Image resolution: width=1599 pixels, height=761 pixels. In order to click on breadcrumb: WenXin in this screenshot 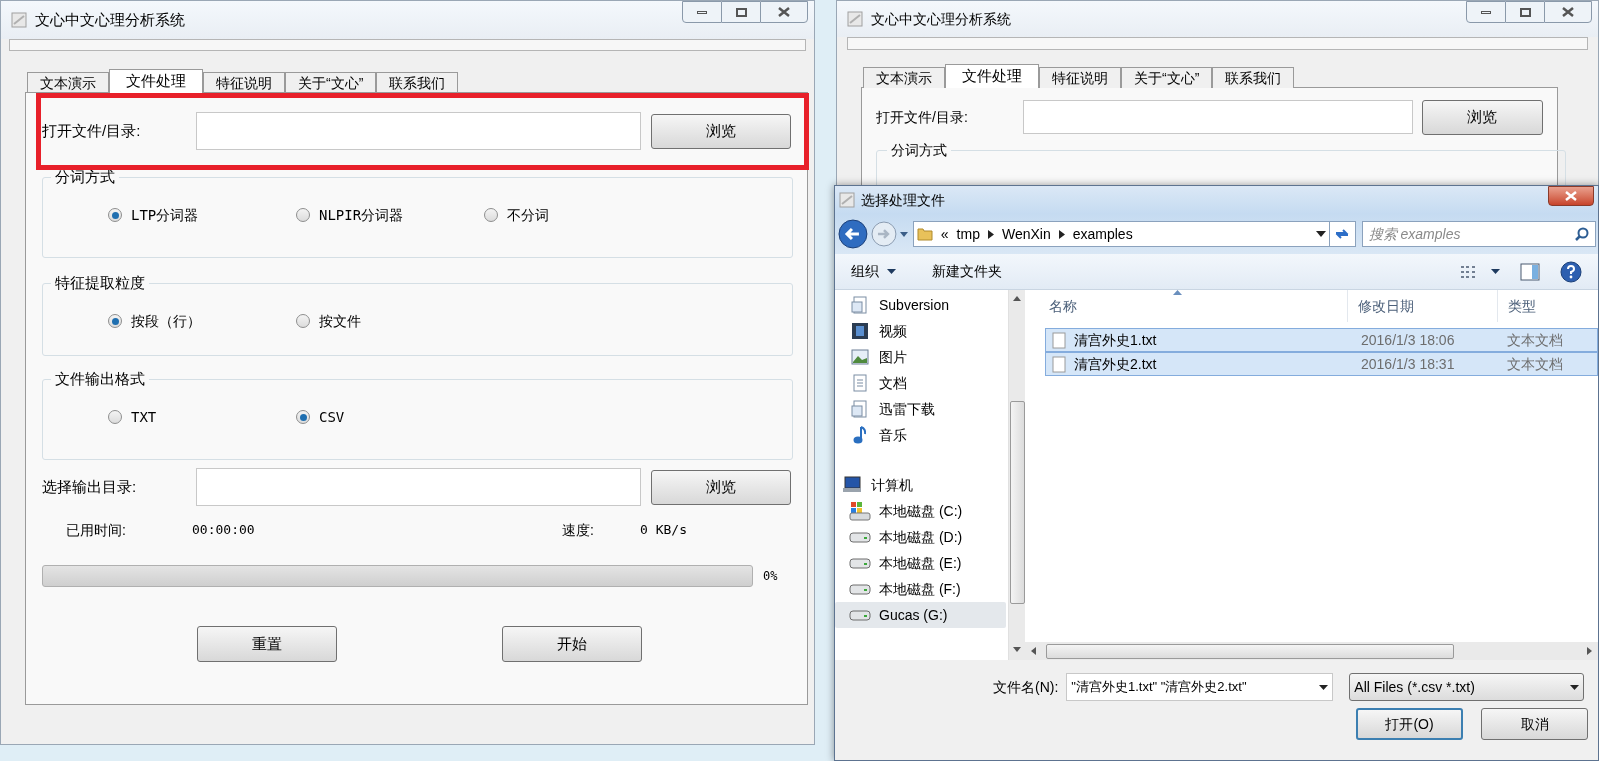, I will do `click(1026, 234)`.